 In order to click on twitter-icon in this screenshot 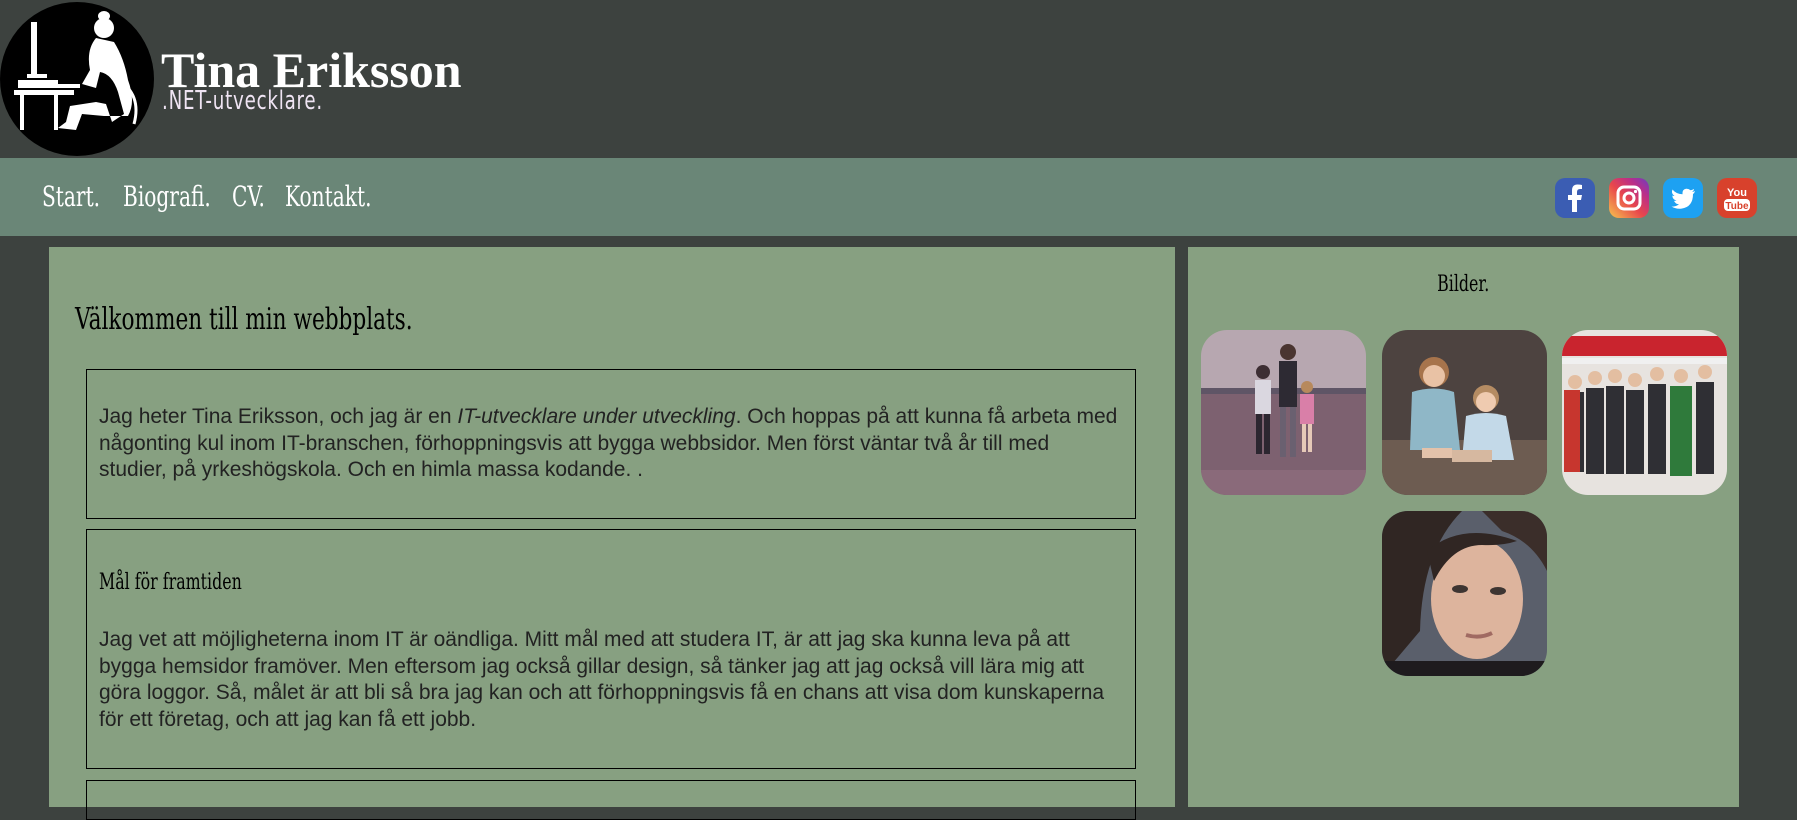, I will do `click(1683, 198)`.